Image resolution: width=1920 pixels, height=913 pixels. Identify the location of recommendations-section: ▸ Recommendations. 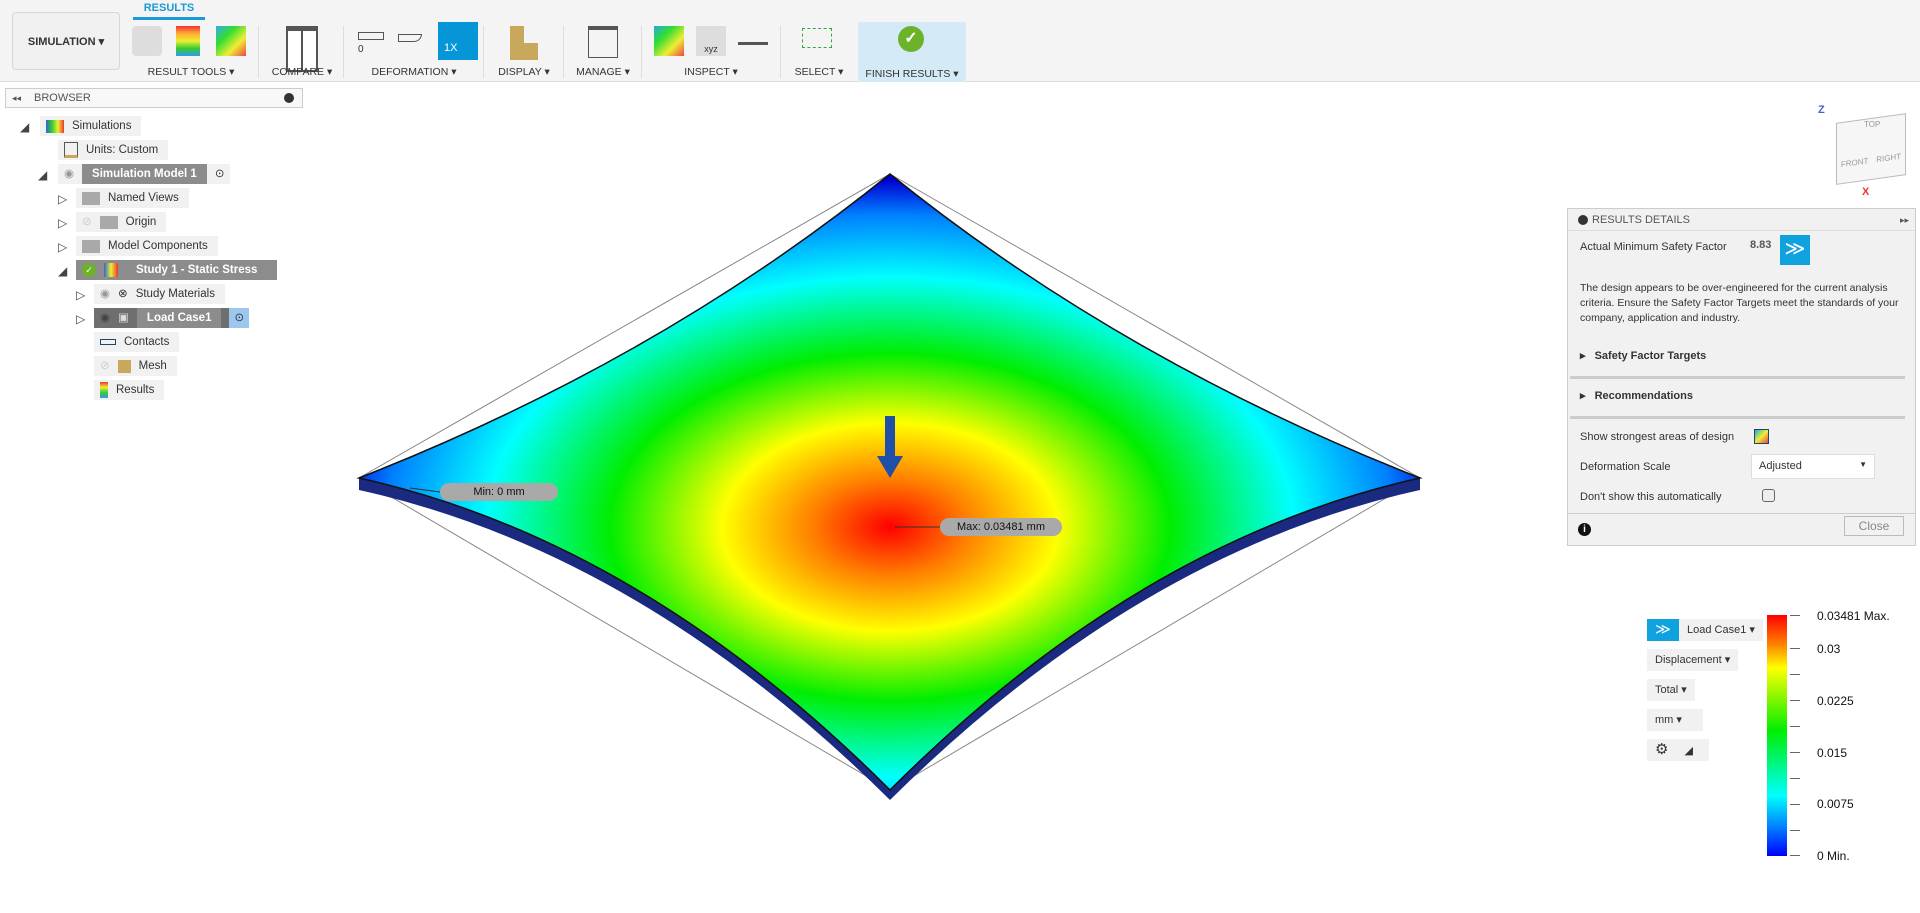
(1636, 395).